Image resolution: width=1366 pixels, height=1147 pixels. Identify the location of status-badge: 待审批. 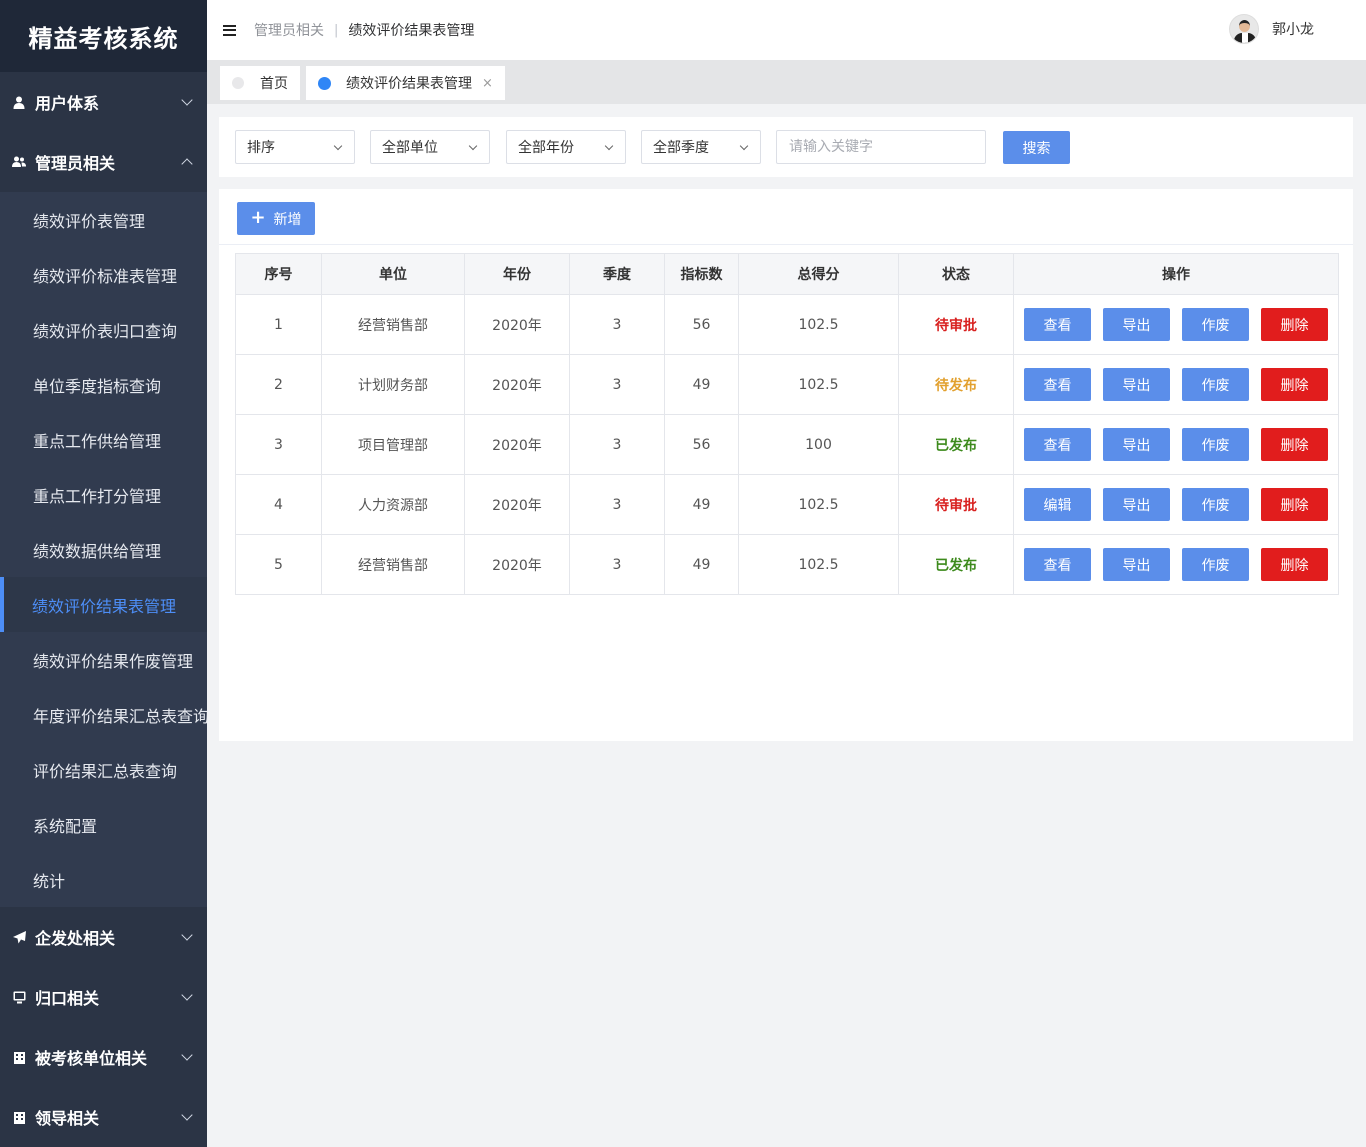
(956, 324).